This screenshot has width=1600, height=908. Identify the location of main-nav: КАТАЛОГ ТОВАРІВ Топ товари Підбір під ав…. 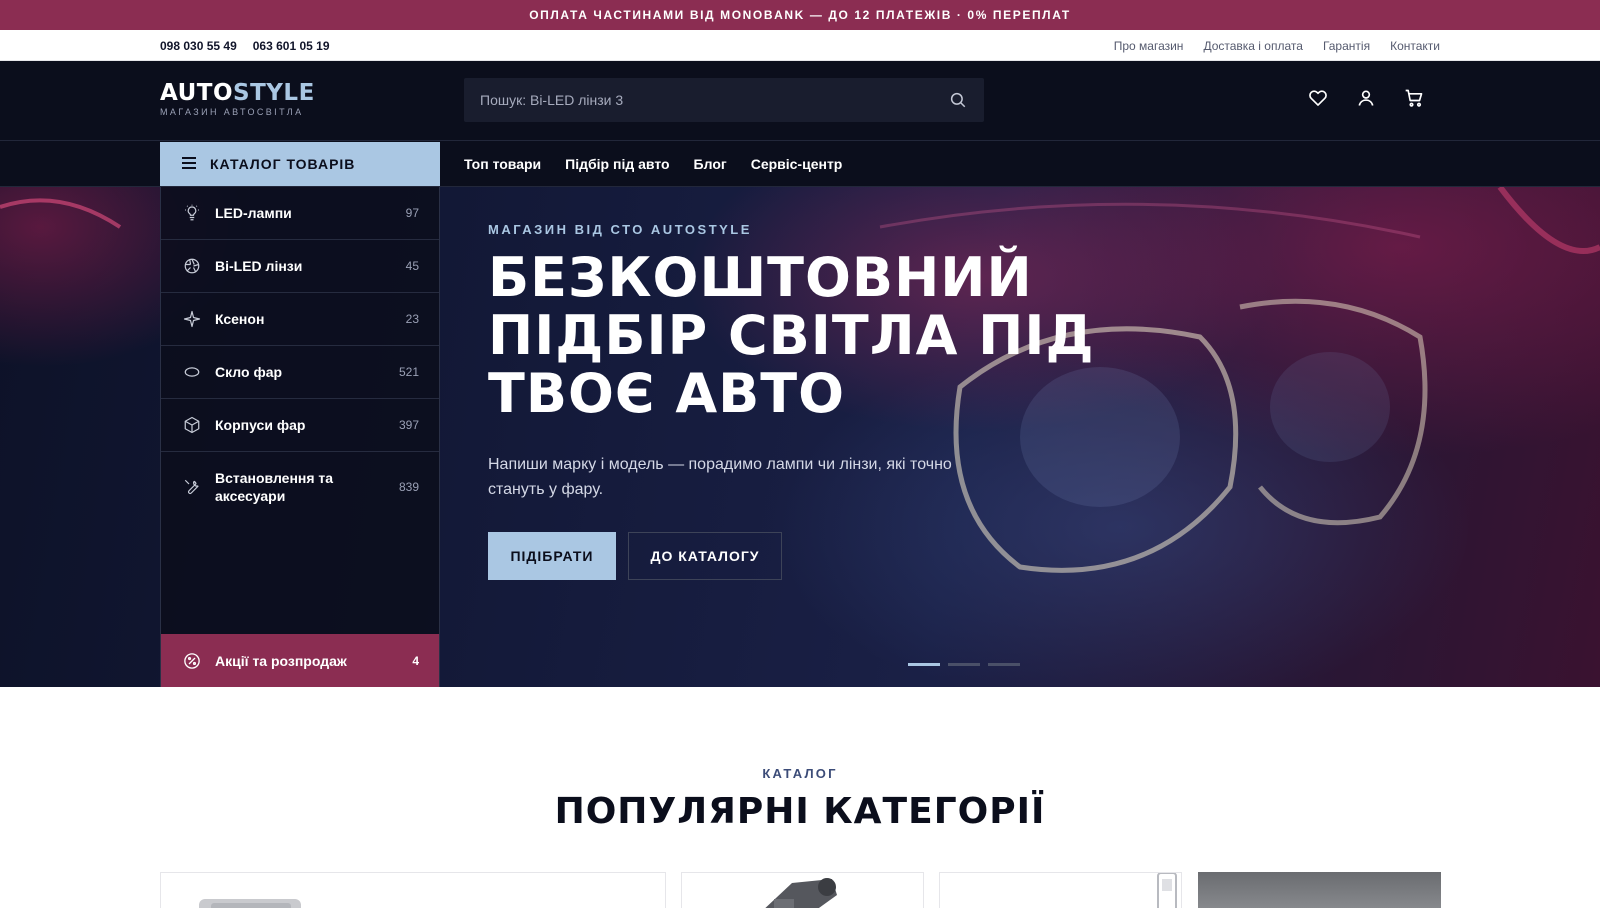
(800, 164).